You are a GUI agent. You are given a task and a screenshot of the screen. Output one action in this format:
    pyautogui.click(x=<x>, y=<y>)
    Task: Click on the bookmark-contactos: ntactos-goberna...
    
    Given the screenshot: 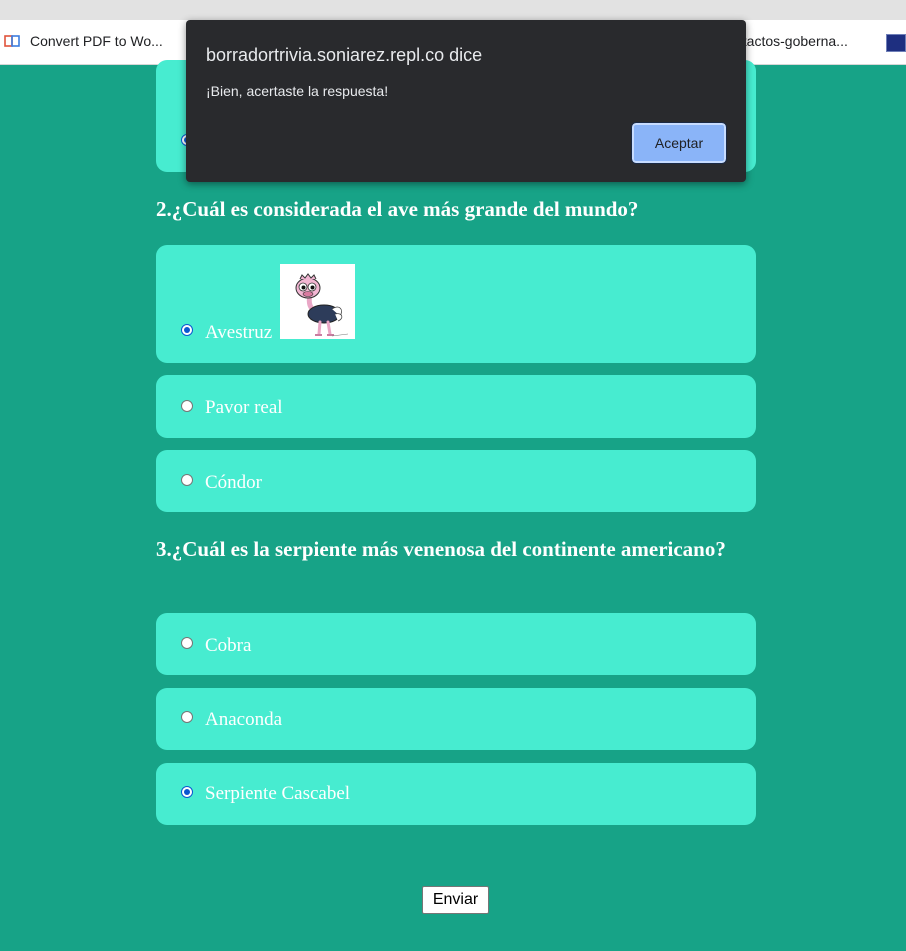 What is the action you would take?
    pyautogui.click(x=791, y=41)
    